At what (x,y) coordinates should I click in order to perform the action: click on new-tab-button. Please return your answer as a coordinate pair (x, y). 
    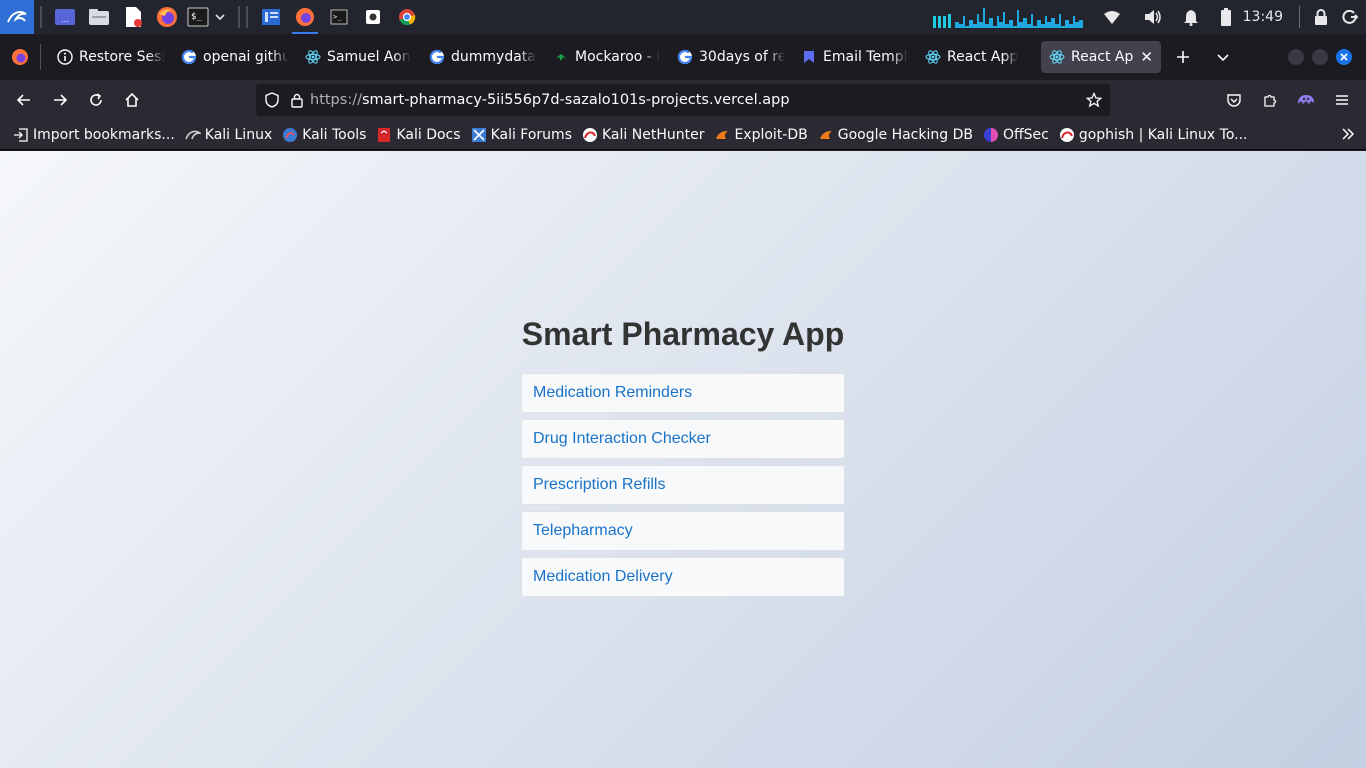
    Looking at the image, I should click on (1183, 57).